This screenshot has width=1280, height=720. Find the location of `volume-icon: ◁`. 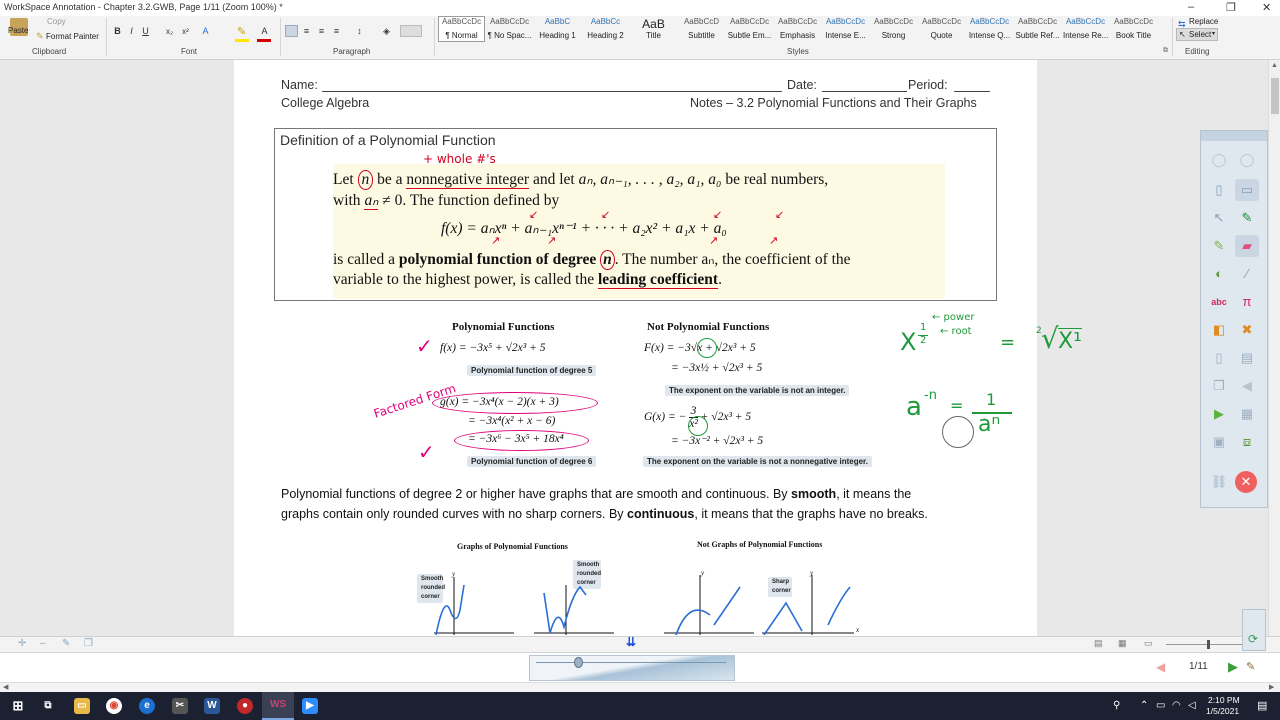

volume-icon: ◁ is located at coordinates (1192, 705).